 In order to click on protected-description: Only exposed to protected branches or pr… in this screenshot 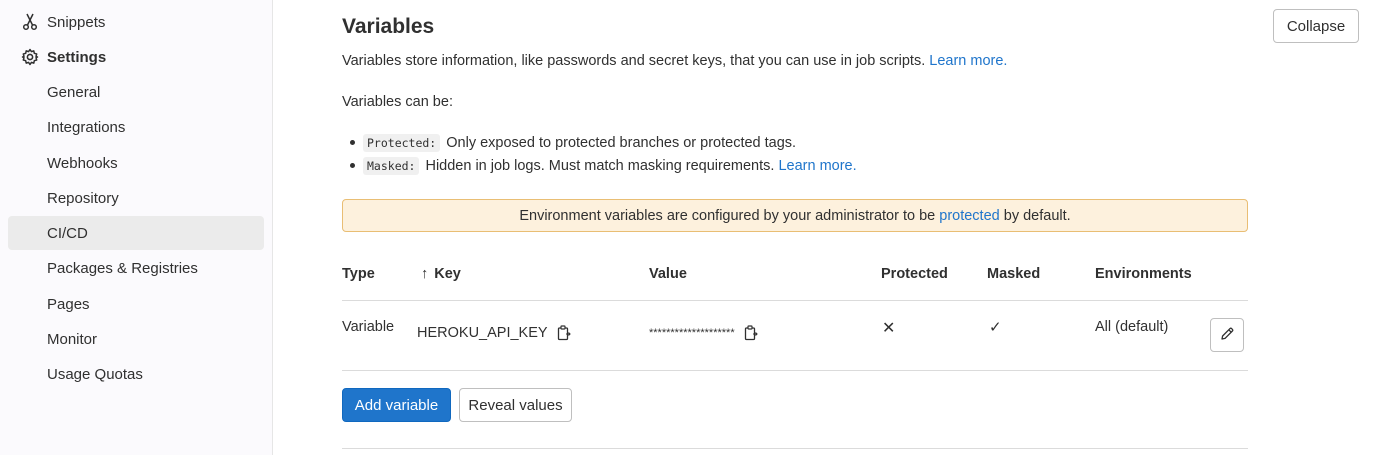, I will do `click(621, 142)`.